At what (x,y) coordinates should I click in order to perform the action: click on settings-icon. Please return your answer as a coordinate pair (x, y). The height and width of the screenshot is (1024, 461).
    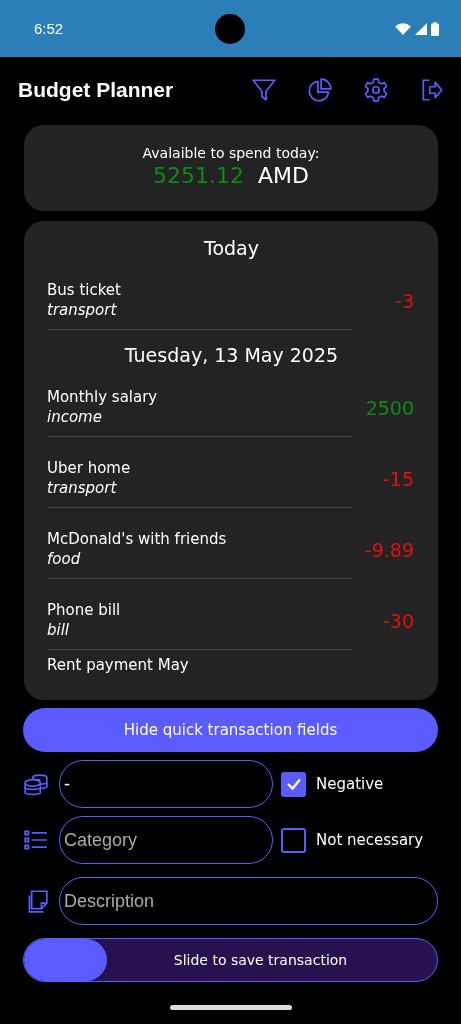
    Looking at the image, I should click on (376, 90).